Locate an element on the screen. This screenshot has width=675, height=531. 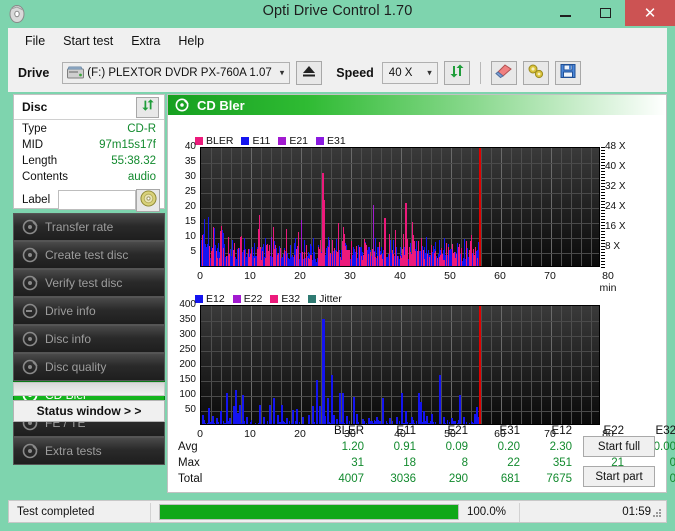
status-window-button: Status window > > is located at coordinates (89, 411).